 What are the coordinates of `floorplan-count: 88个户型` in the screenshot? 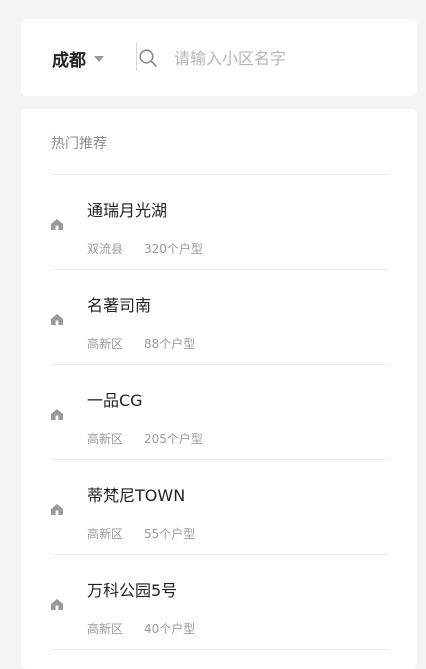 It's located at (170, 344).